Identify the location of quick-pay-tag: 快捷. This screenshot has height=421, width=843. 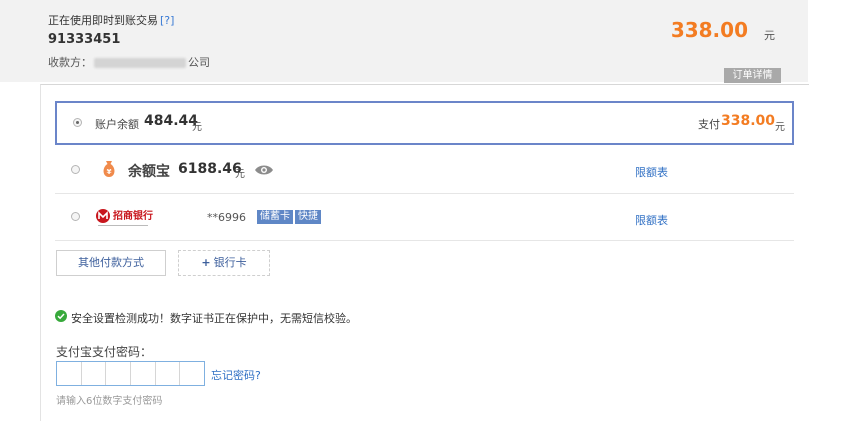
(308, 217).